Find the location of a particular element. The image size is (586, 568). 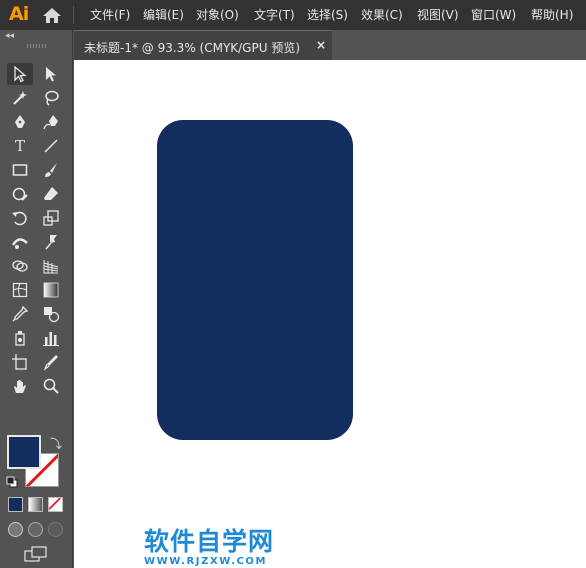

zoom-tool-icon is located at coordinates (51, 386).